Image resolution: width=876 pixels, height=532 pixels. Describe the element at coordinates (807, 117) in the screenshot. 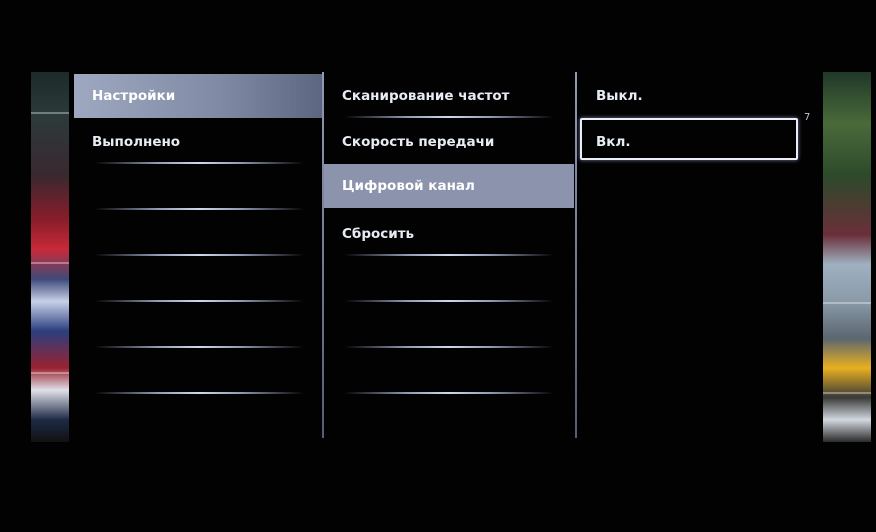

I see `side-marker: 7` at that location.